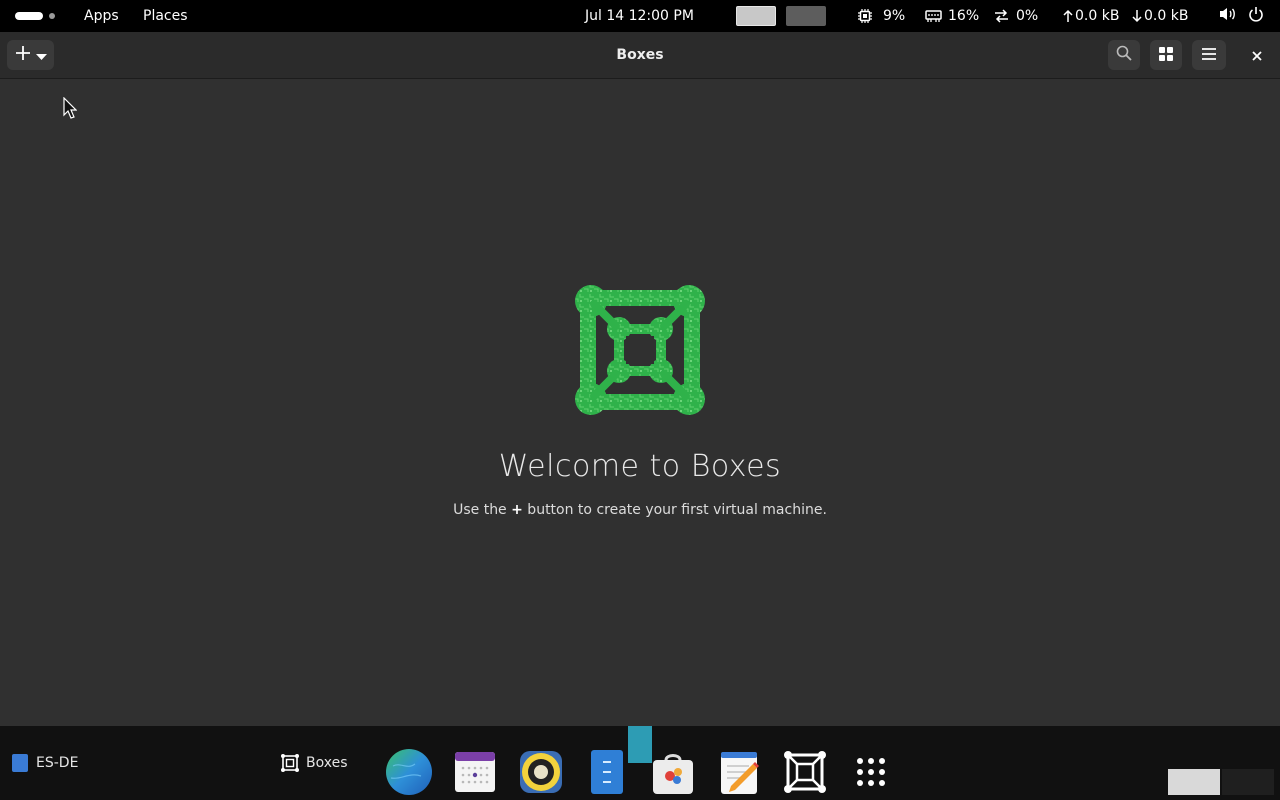  What do you see at coordinates (29, 16) in the screenshot?
I see `activities-pill-icon` at bounding box center [29, 16].